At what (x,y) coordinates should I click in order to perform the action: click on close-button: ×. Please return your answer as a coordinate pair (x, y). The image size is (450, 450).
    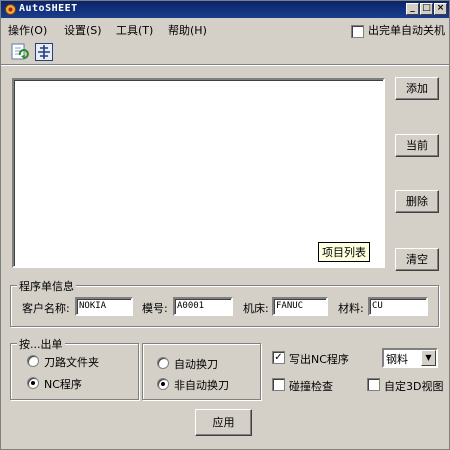
    Looking at the image, I should click on (440, 9).